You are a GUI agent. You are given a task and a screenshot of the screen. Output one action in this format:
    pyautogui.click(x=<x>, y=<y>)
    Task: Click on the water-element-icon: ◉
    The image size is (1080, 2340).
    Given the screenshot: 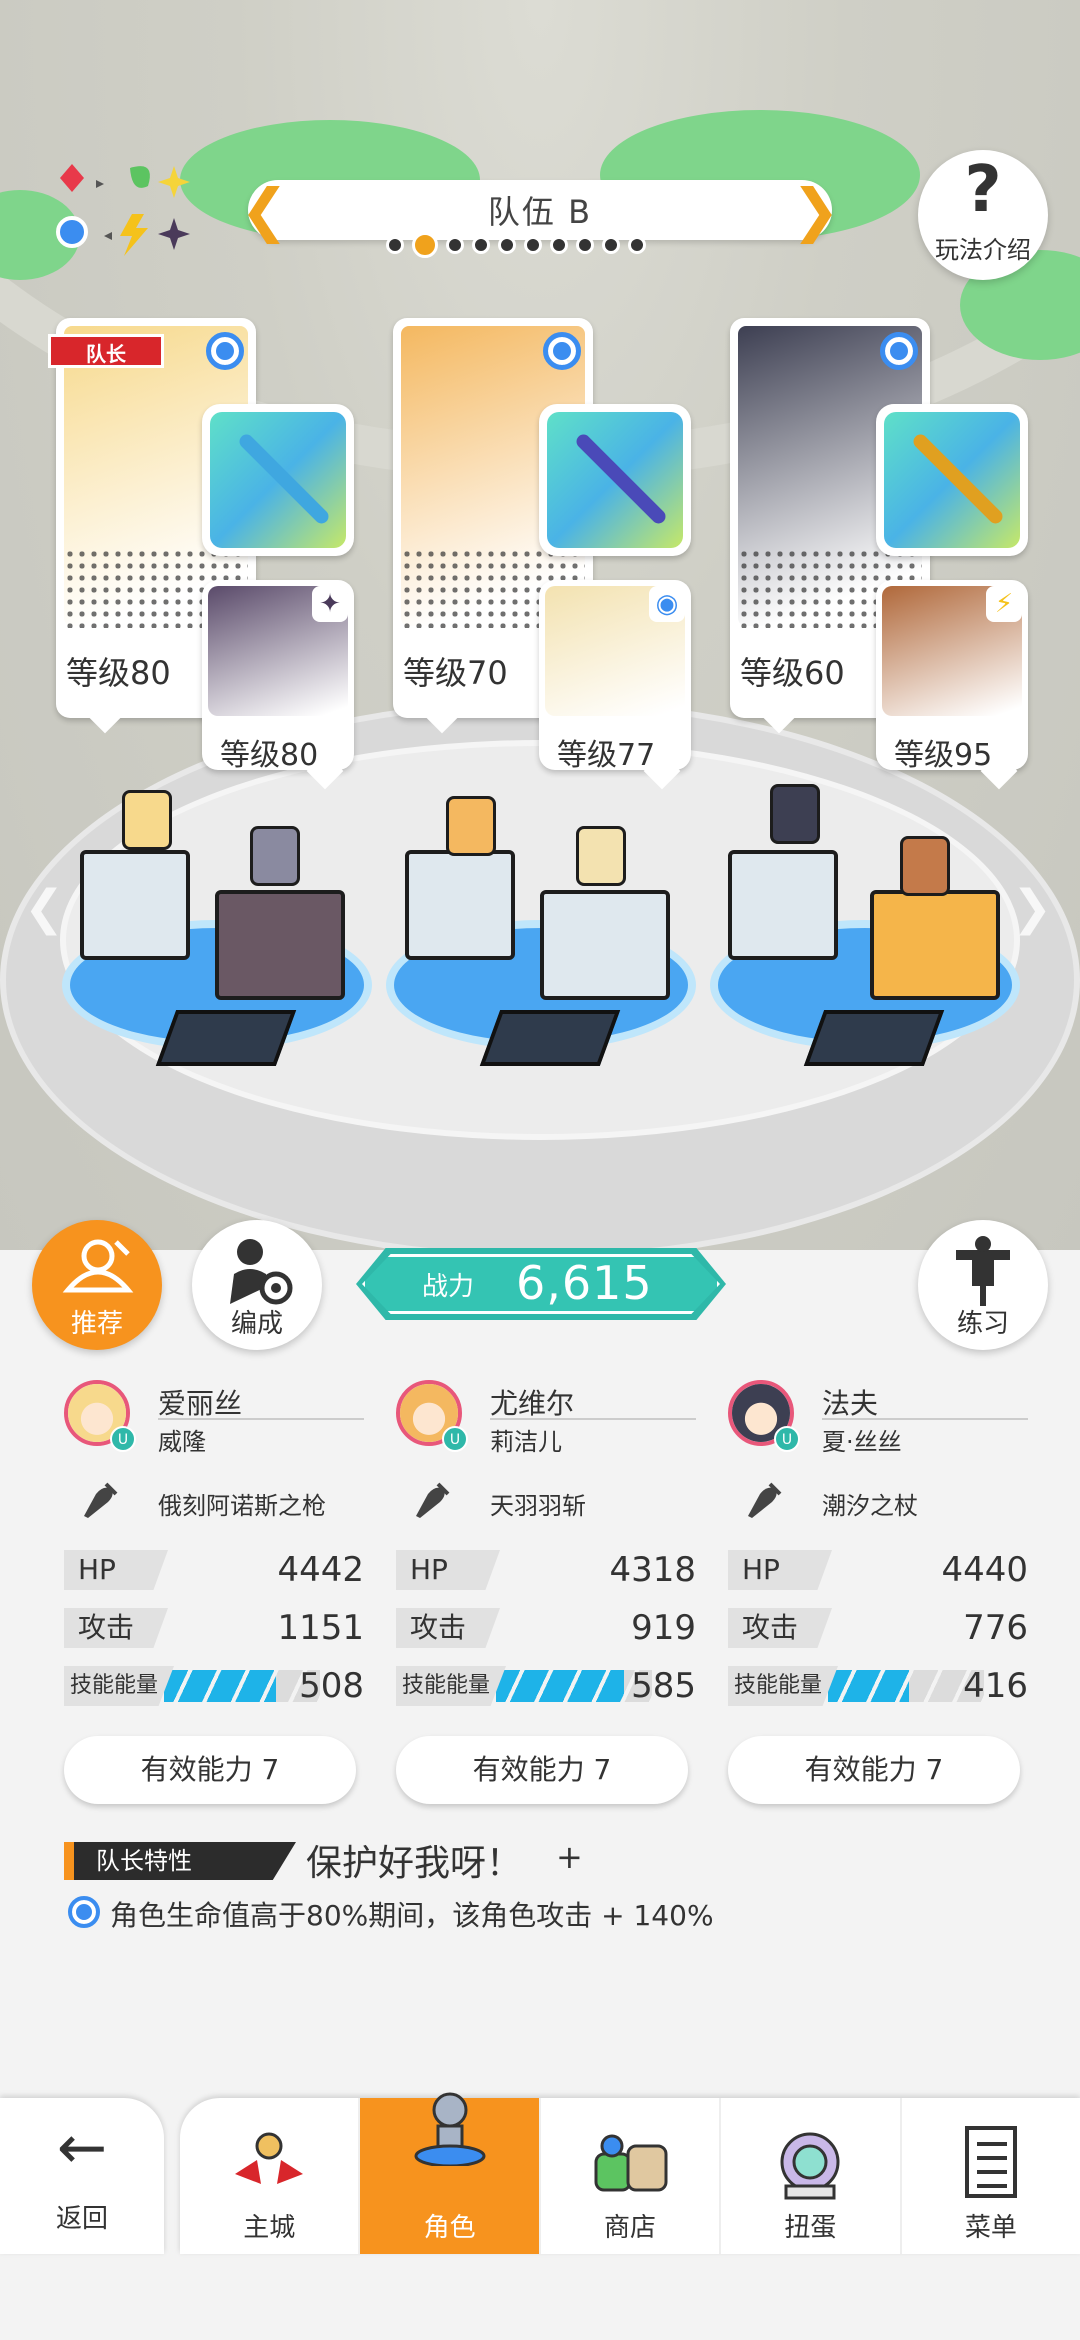 What is the action you would take?
    pyautogui.click(x=667, y=604)
    